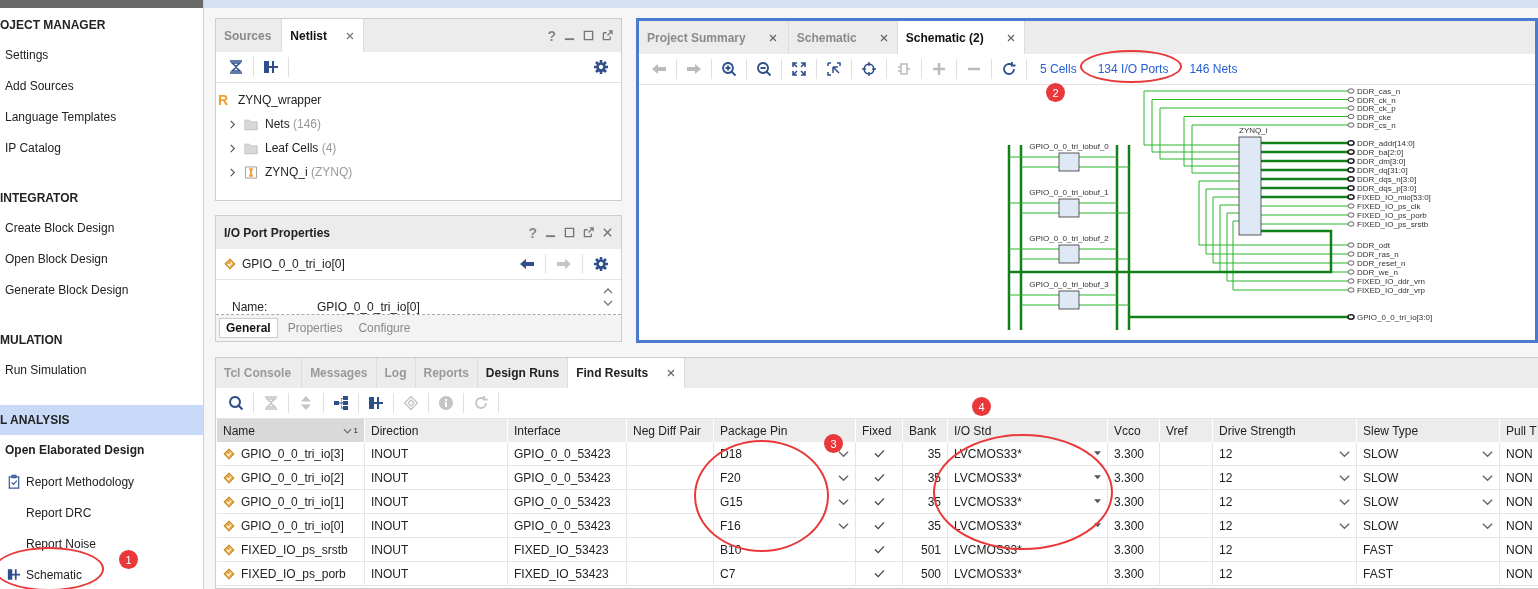 This screenshot has height=589, width=1538. What do you see at coordinates (961, 37) in the screenshot?
I see `editor-tab: Schematic (2)` at bounding box center [961, 37].